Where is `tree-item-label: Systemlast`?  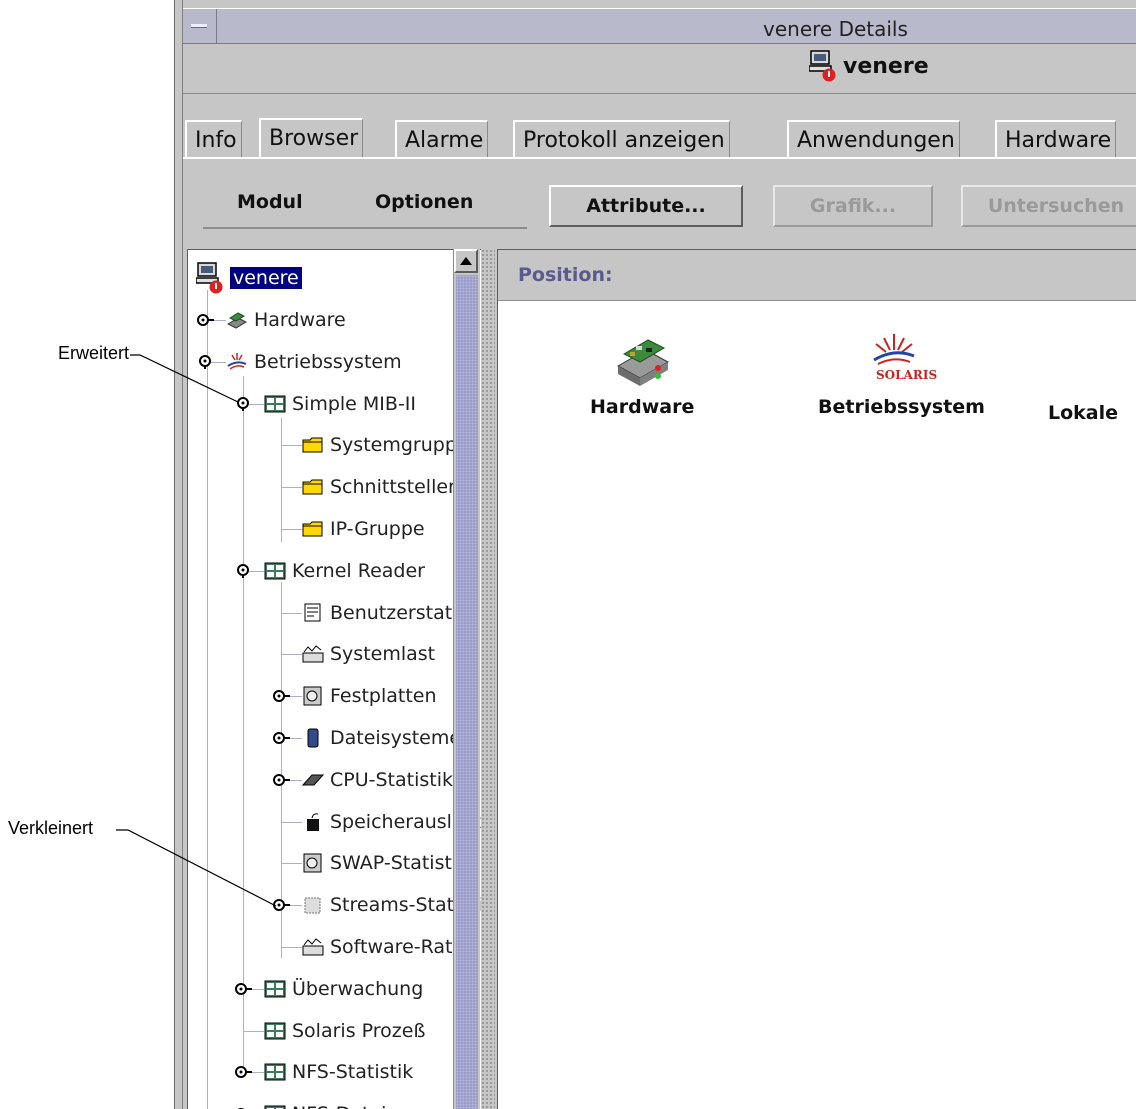 tree-item-label: Systemlast is located at coordinates (383, 654).